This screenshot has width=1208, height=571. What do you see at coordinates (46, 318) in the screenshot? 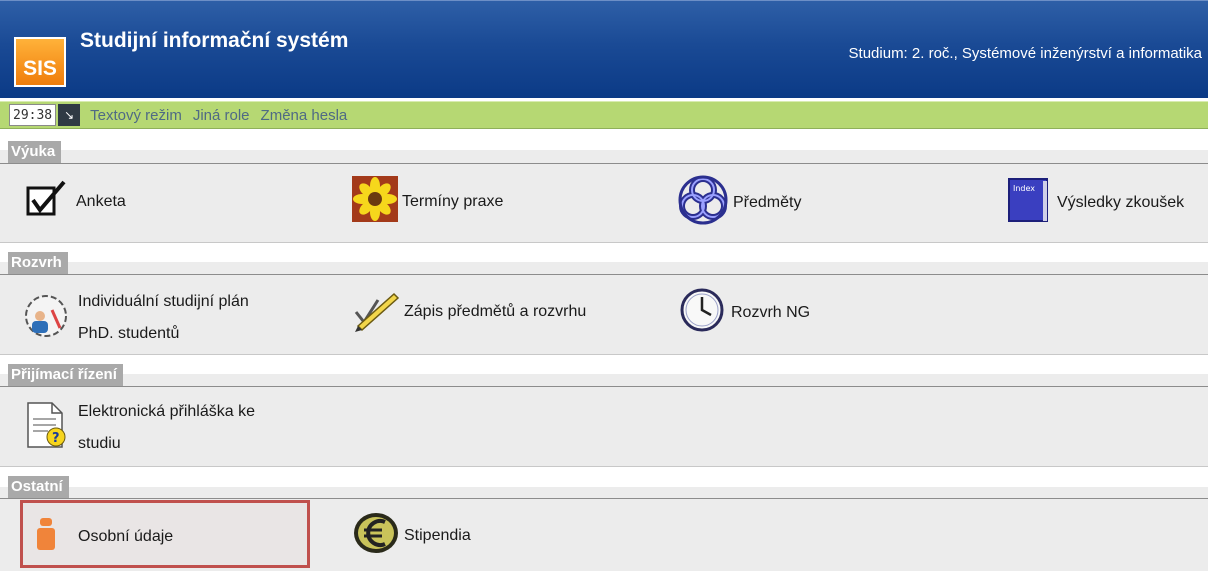
I see `clock-person-icon` at bounding box center [46, 318].